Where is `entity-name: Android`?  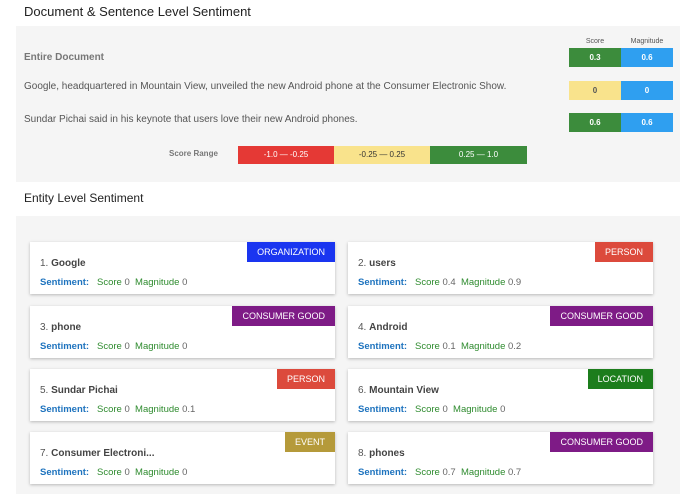
entity-name: Android is located at coordinates (388, 327).